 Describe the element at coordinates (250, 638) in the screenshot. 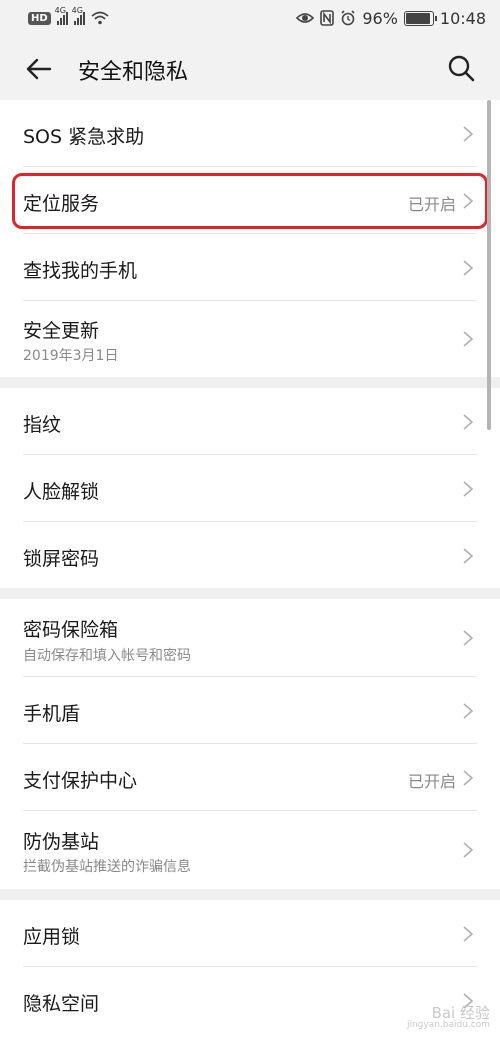

I see `row-password-vault: 密码保险箱 自动保存和填入帐号和密码` at that location.